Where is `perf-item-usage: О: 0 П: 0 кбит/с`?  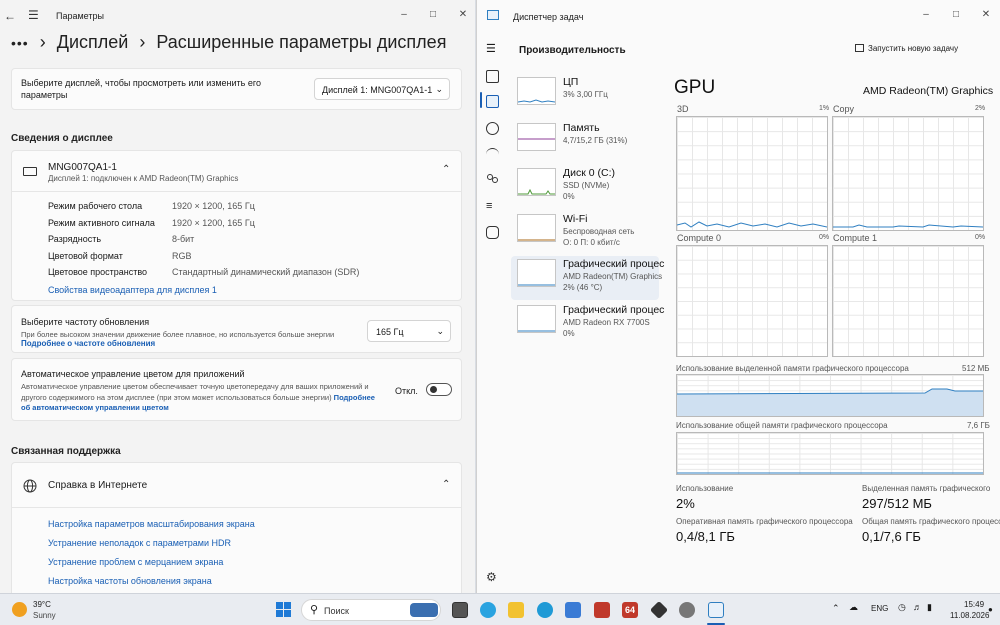
perf-item-usage: О: 0 П: 0 кбит/с is located at coordinates (591, 242).